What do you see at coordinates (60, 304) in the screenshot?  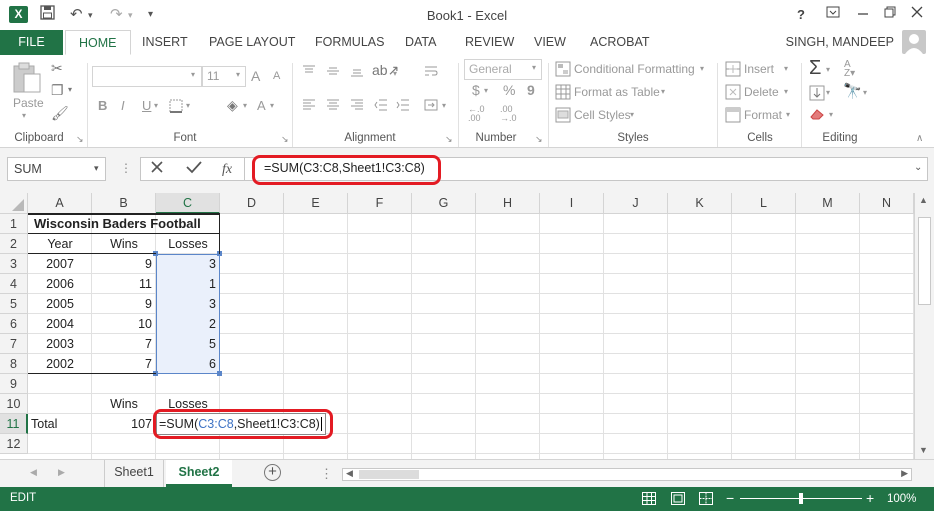 I see `cell-year: 2005` at bounding box center [60, 304].